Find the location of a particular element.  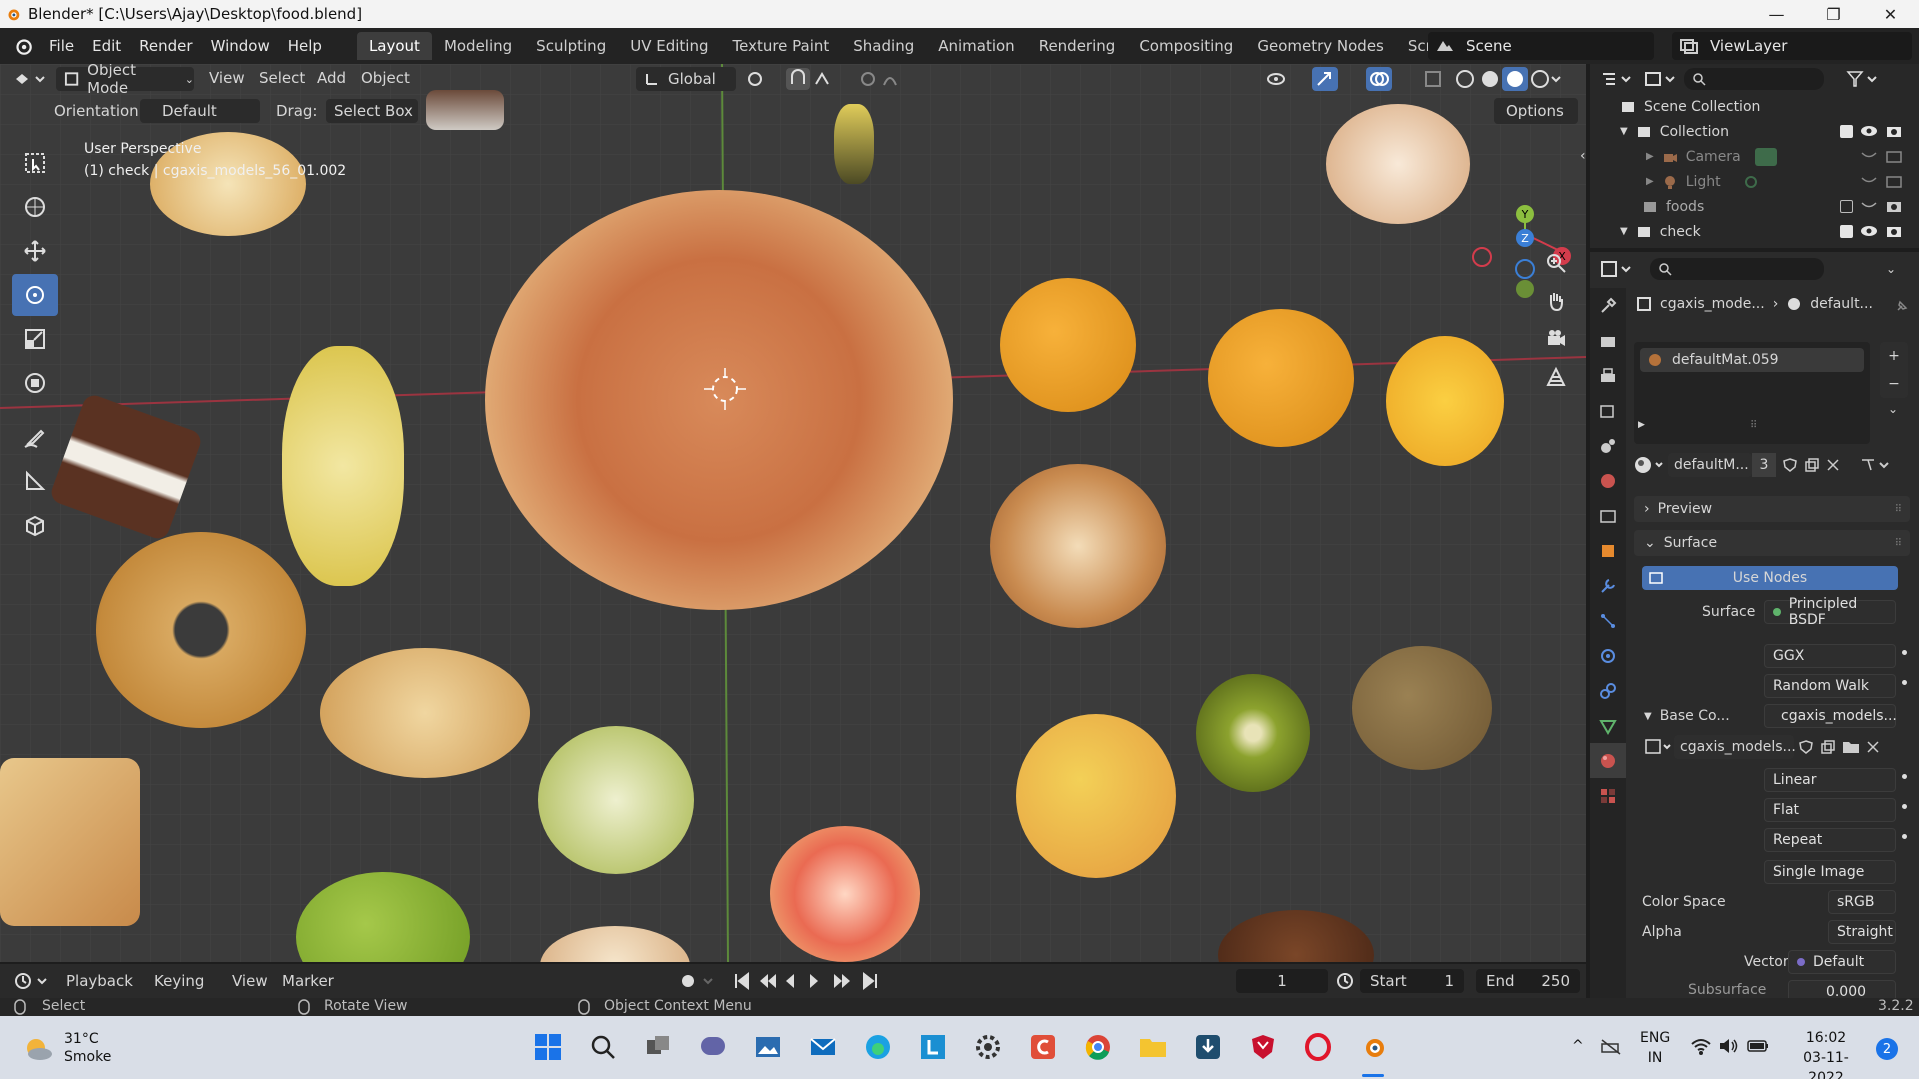

material-slot-item: defaultMat.059 is located at coordinates (1752, 360).